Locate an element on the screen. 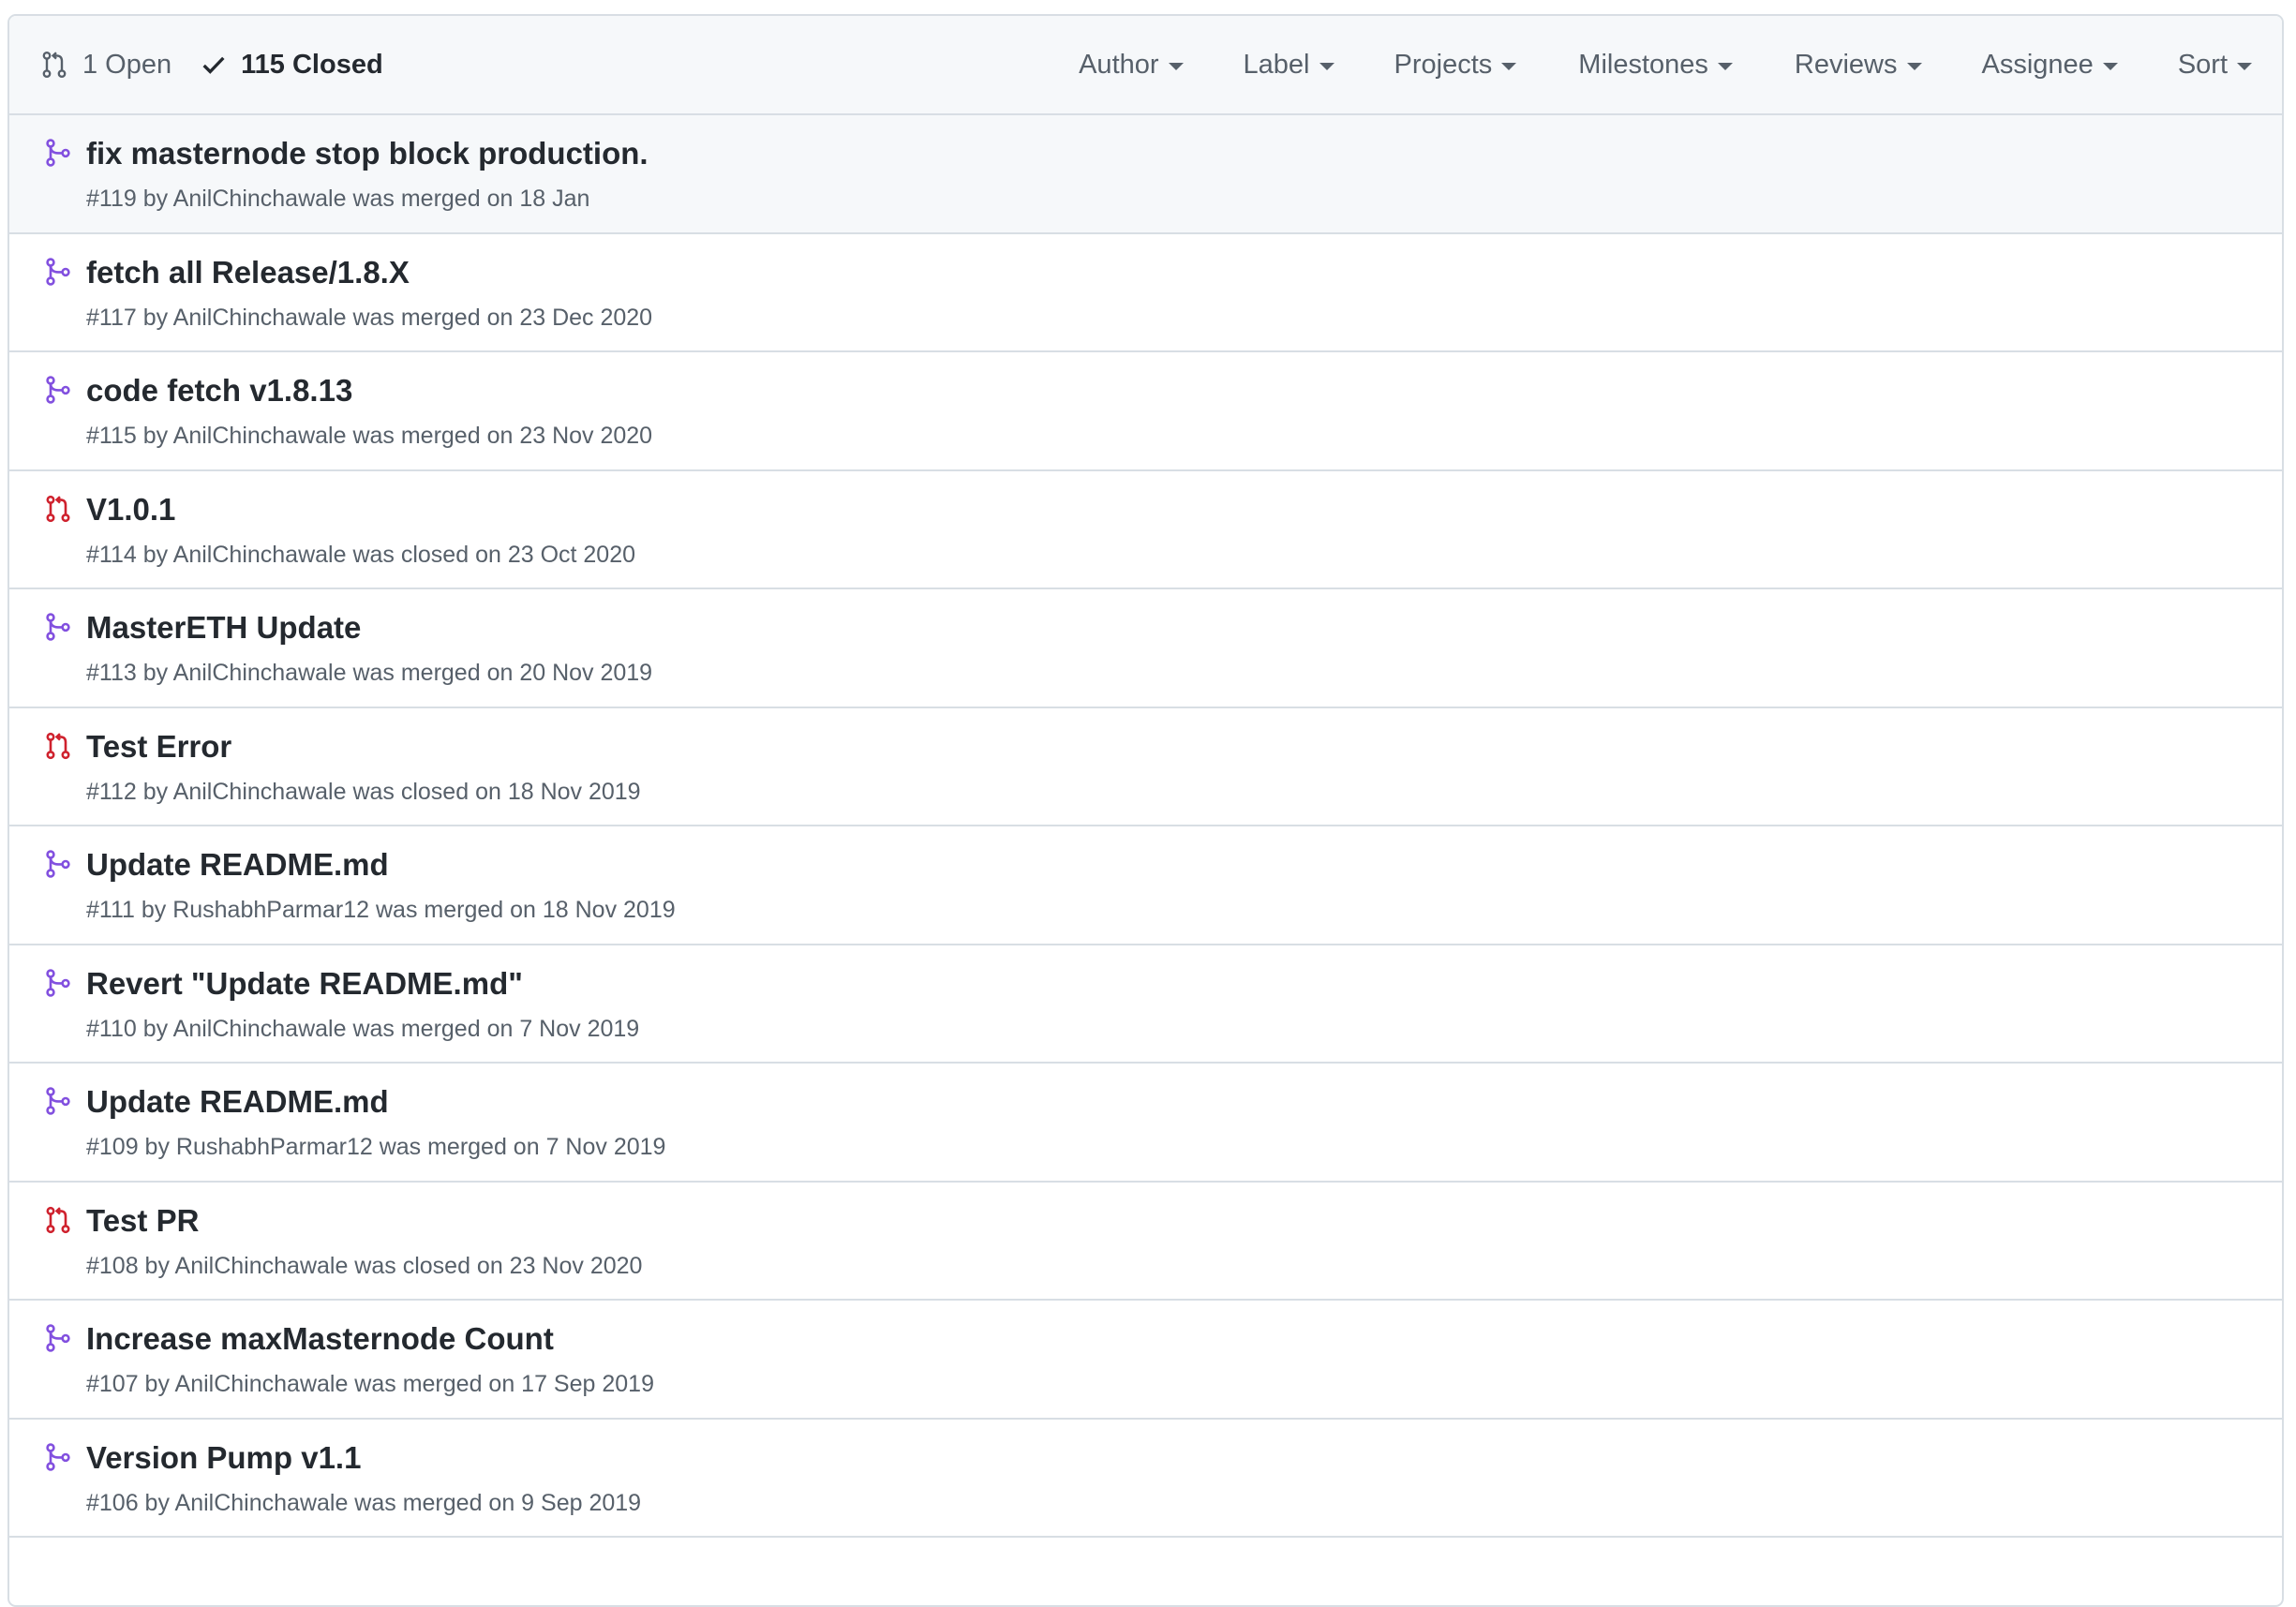 This screenshot has width=2296, height=1607. label-filter-dropdown: Label is located at coordinates (1289, 65).